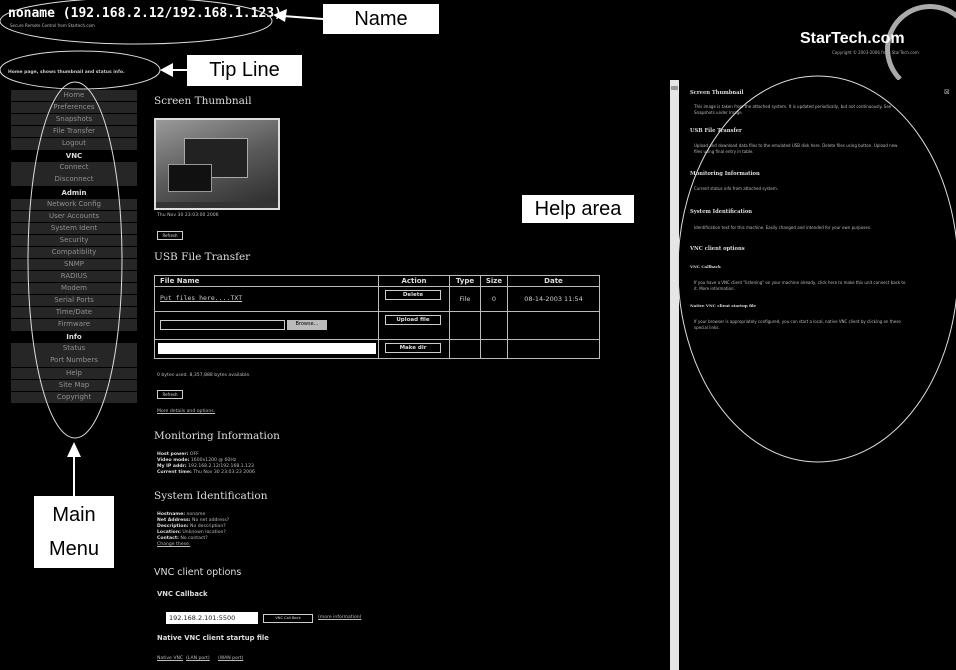 This screenshot has width=956, height=670. What do you see at coordinates (244, 70) in the screenshot?
I see `tip-line-callout: Tip Line` at bounding box center [244, 70].